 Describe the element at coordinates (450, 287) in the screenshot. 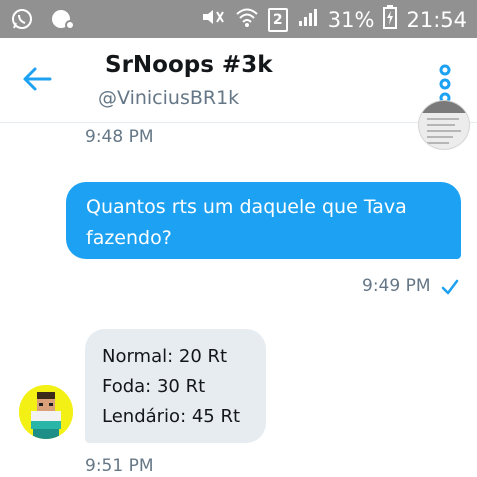

I see `check-icon` at that location.